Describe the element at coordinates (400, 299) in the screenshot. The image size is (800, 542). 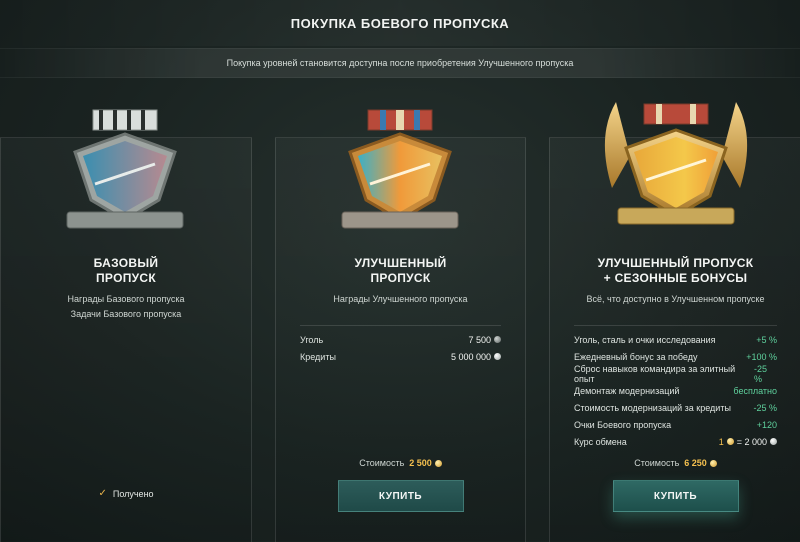
I see `improved-pass-description: Награды Улучшенного пропуска` at that location.